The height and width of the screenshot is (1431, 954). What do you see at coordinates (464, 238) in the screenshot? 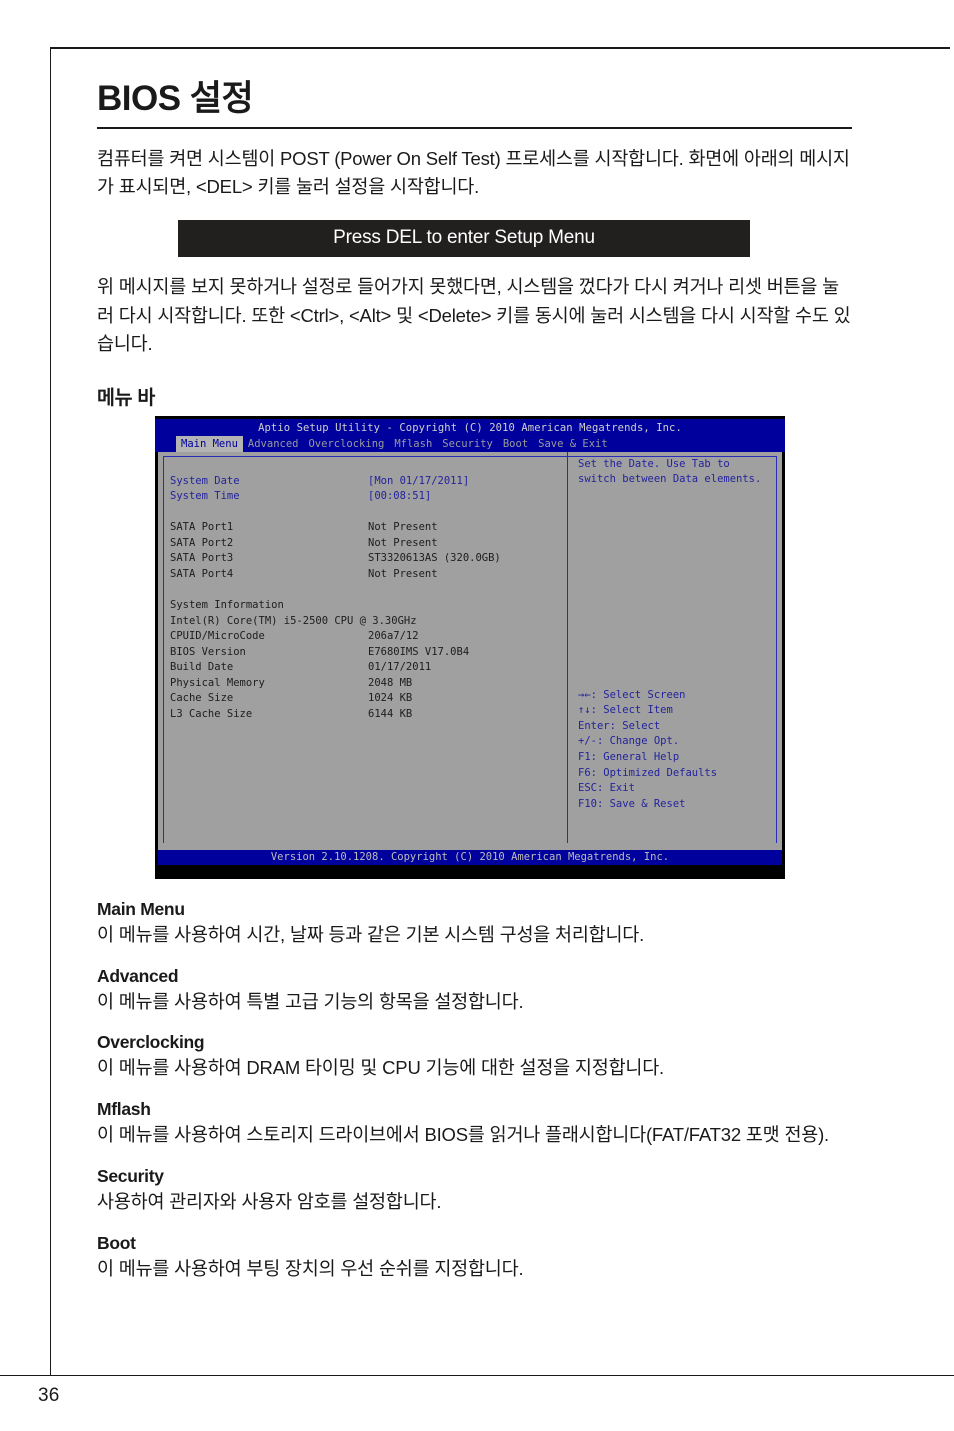
I see `press-del-banner: Press DEL to enter Setup Menu` at bounding box center [464, 238].